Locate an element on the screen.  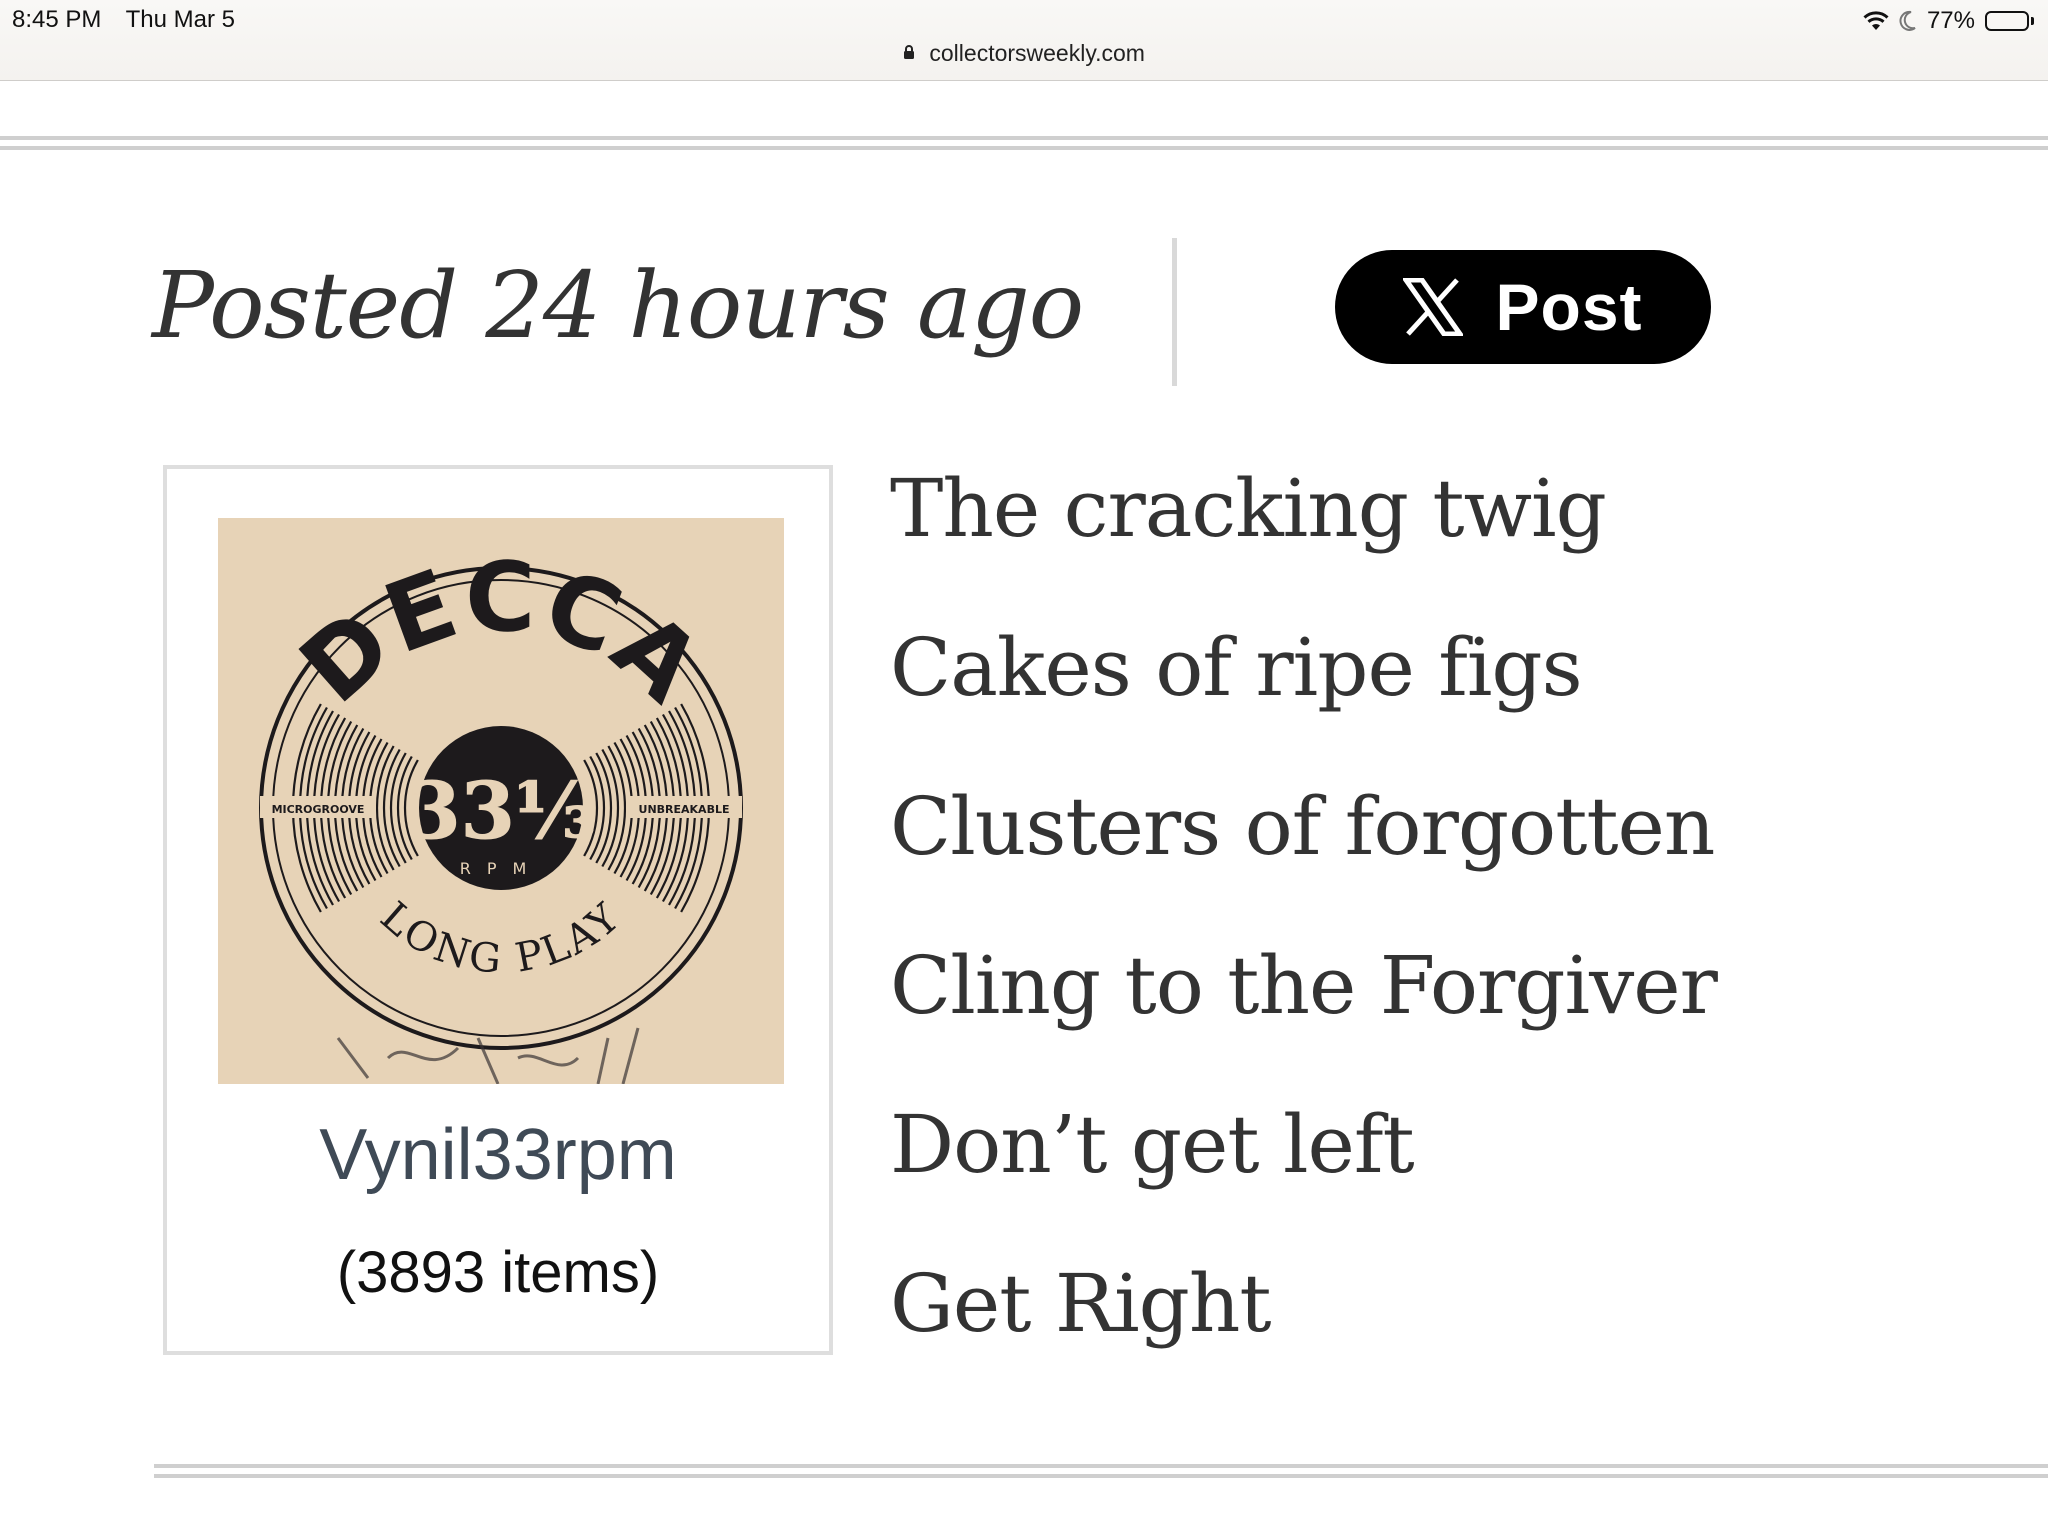
poem-line: Clusters of forgotten is located at coordinates (1302, 826).